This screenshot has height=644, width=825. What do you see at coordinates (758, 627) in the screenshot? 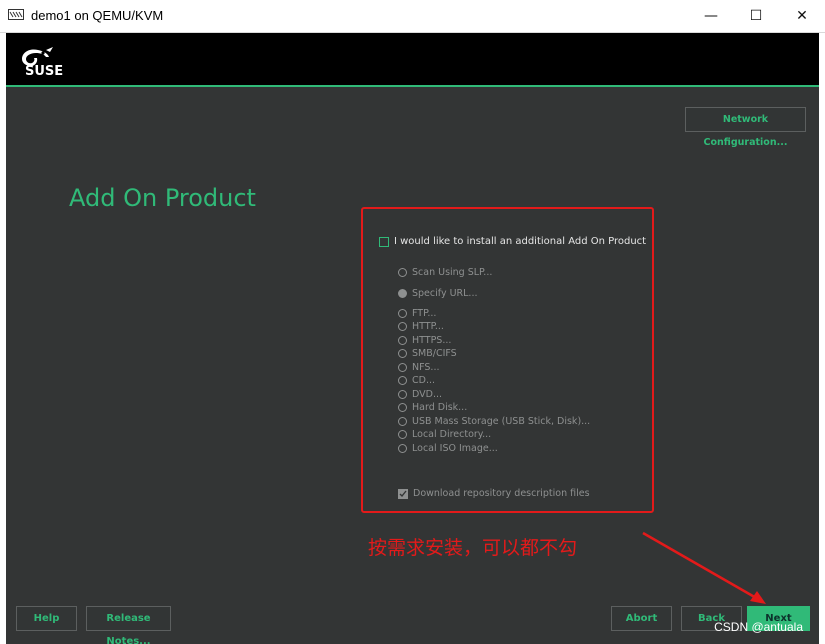
I see `csdn-watermark: CSDN @antuala` at bounding box center [758, 627].